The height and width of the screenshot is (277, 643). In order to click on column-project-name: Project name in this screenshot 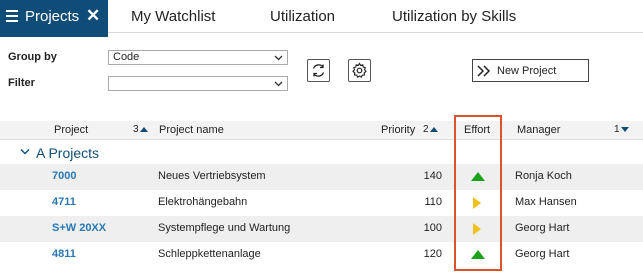, I will do `click(191, 130)`.